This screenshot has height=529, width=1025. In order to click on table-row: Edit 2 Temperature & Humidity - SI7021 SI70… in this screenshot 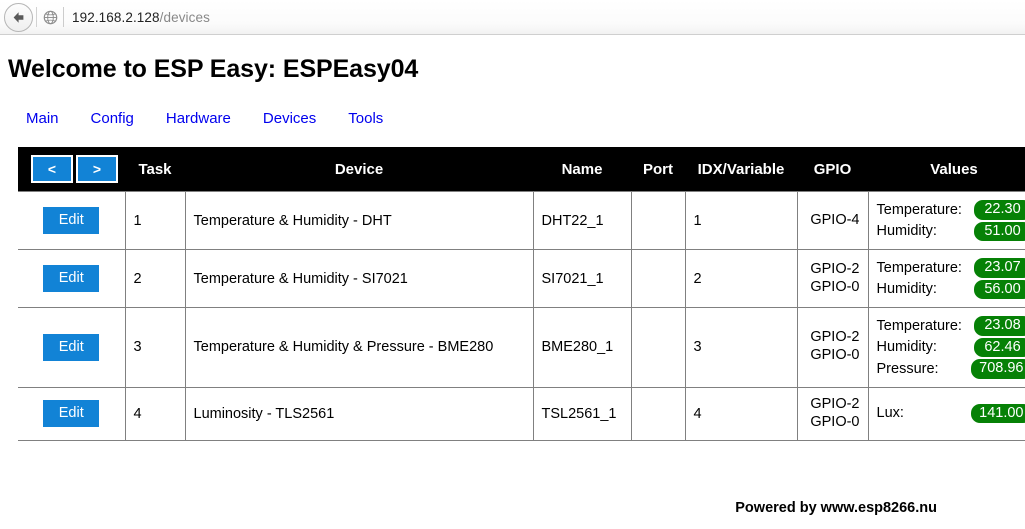, I will do `click(521, 278)`.